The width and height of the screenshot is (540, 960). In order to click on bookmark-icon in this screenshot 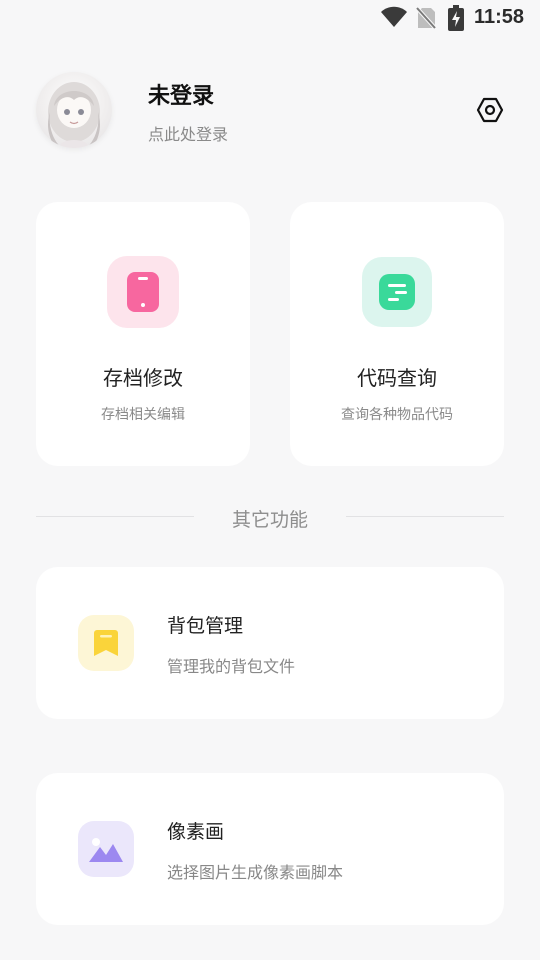, I will do `click(106, 643)`.